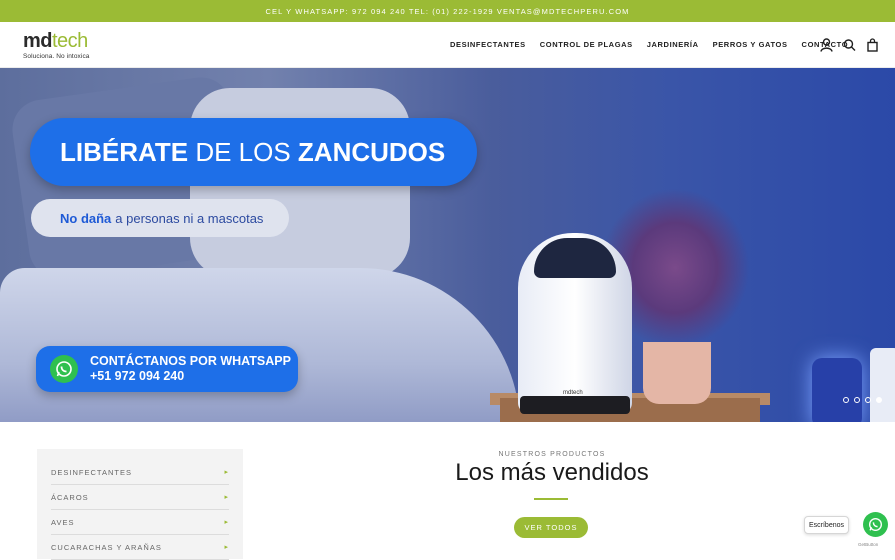 This screenshot has height=560, width=895. What do you see at coordinates (63, 522) in the screenshot?
I see `sidebar-item-label: AVES` at bounding box center [63, 522].